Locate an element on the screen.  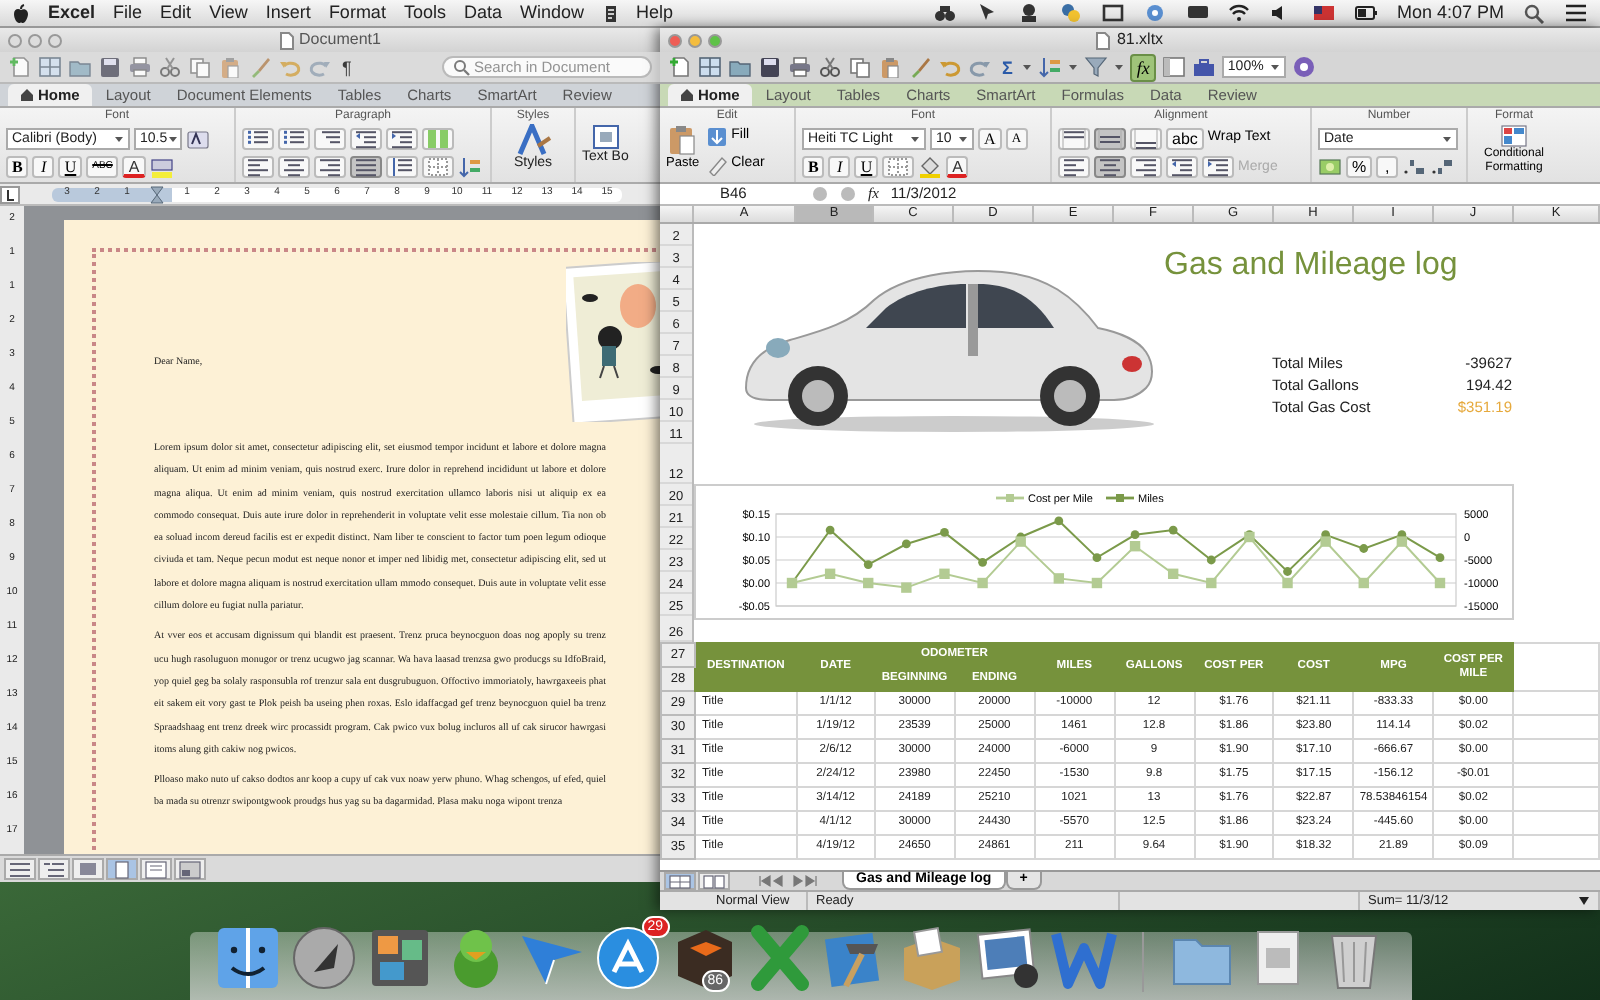
formula-builder-button: fx is located at coordinates (1143, 67).